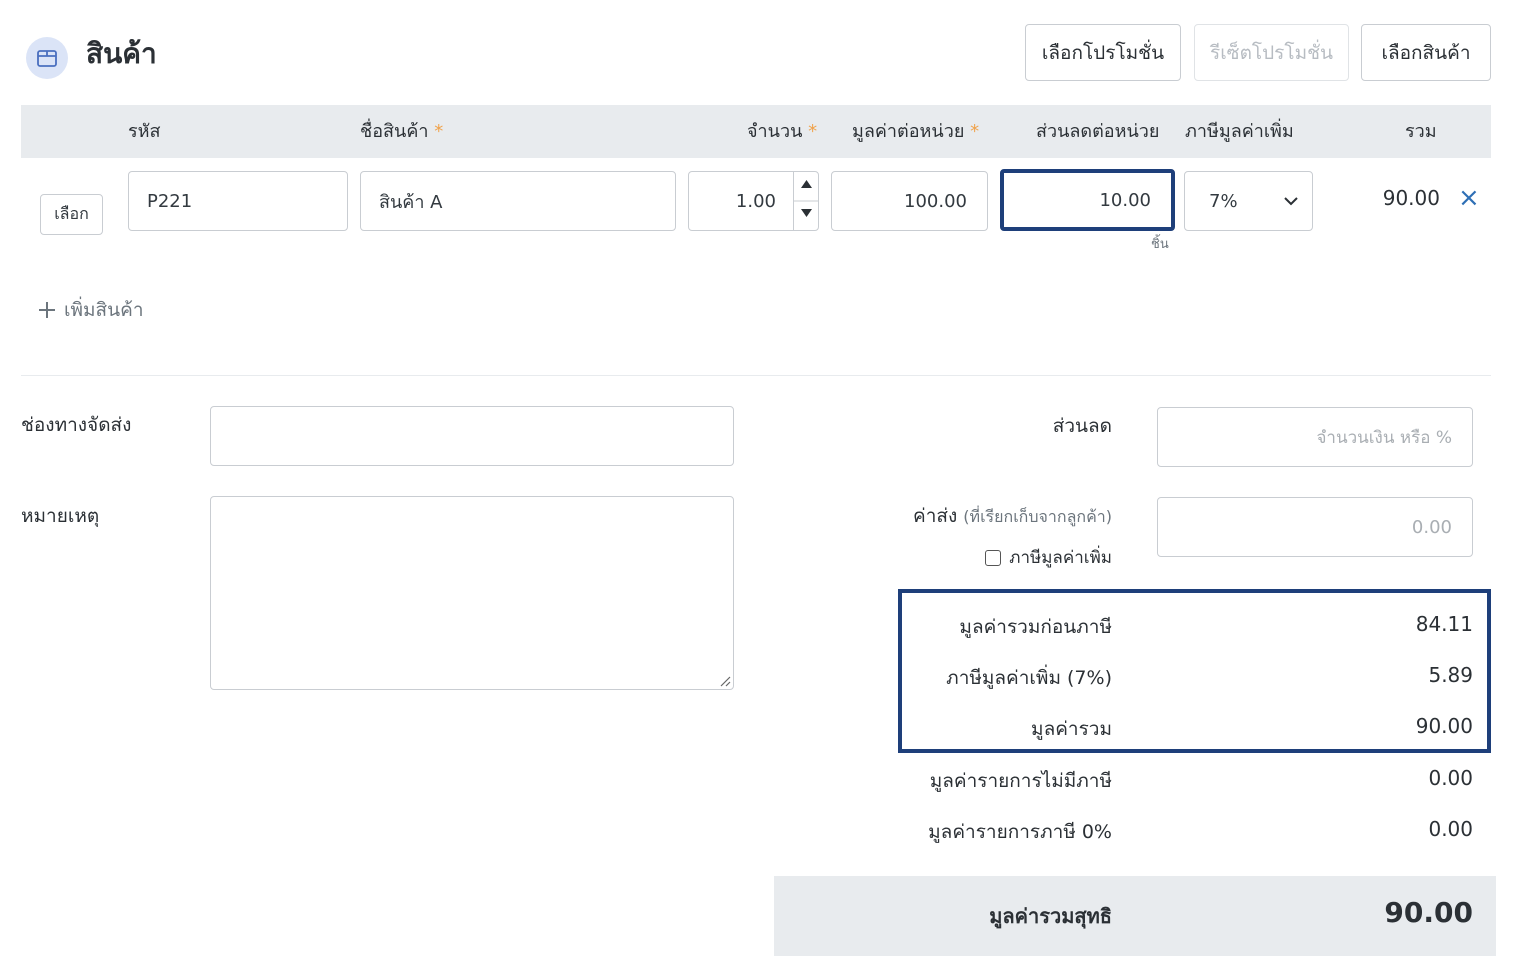 This screenshot has width=1515, height=978. Describe the element at coordinates (518, 201) in the screenshot. I see `name-input: สินค้า A` at that location.